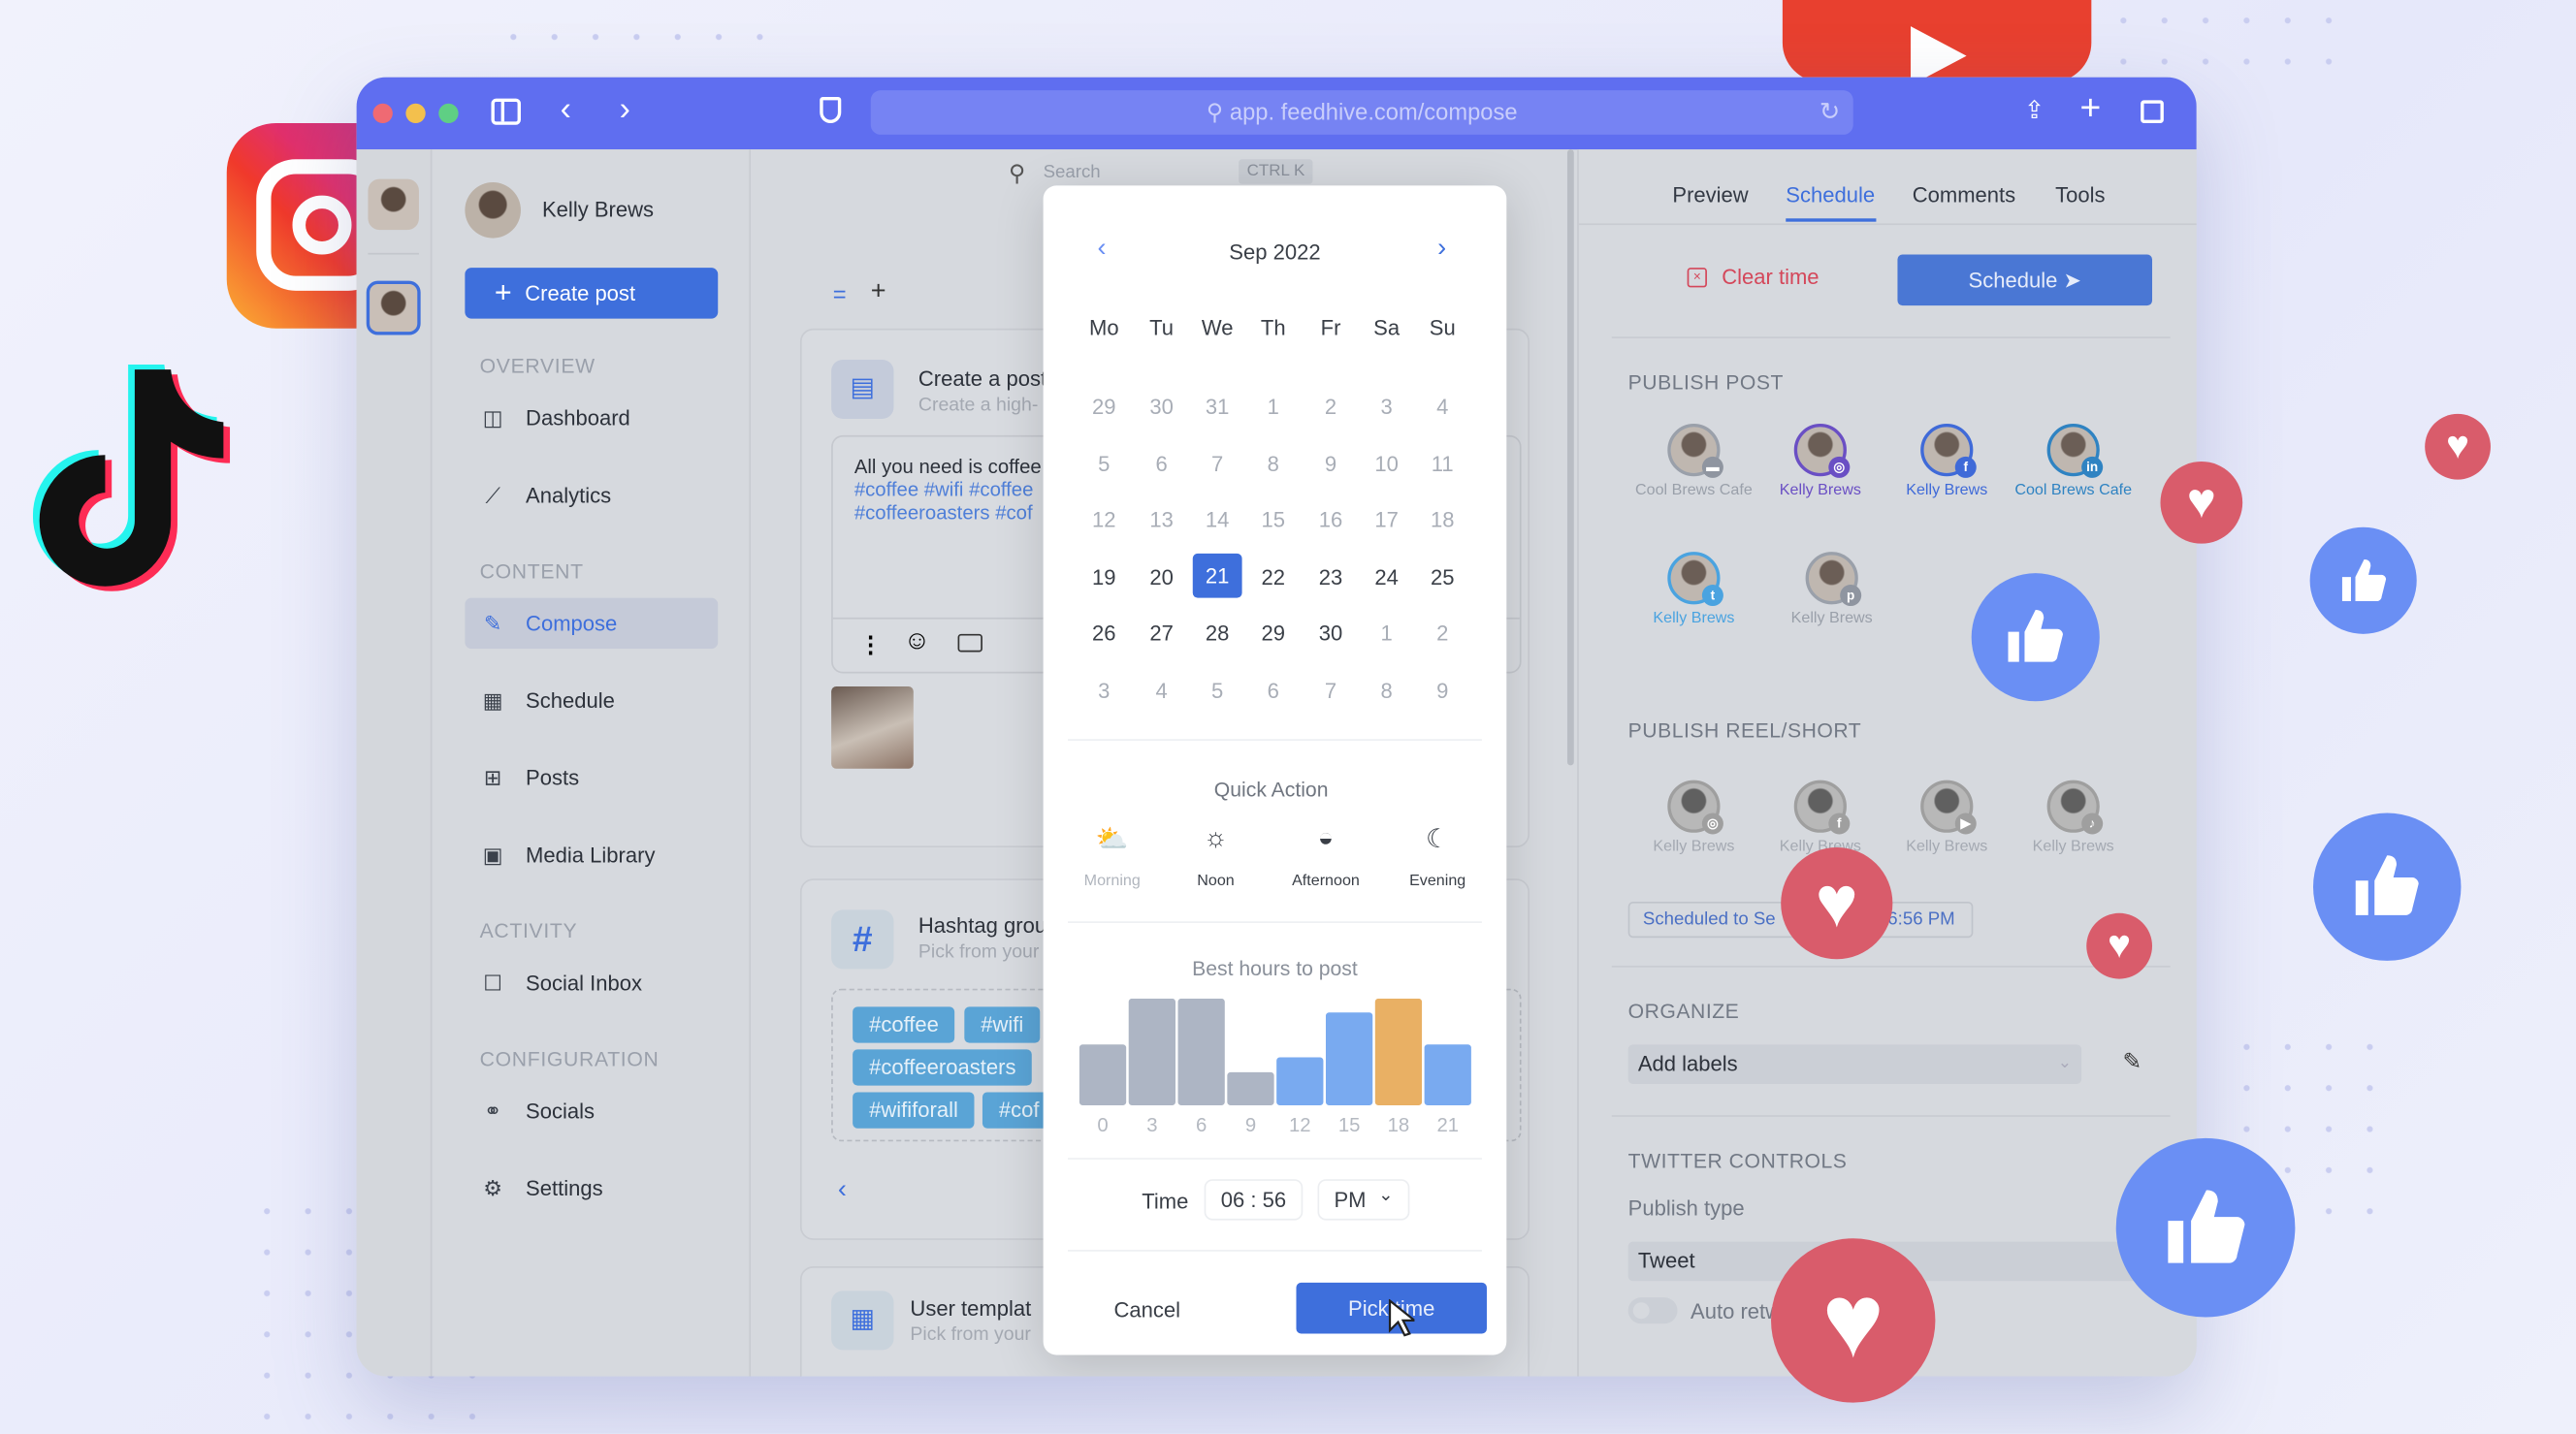 The width and height of the screenshot is (2576, 1434). I want to click on close-window-button, so click(382, 114).